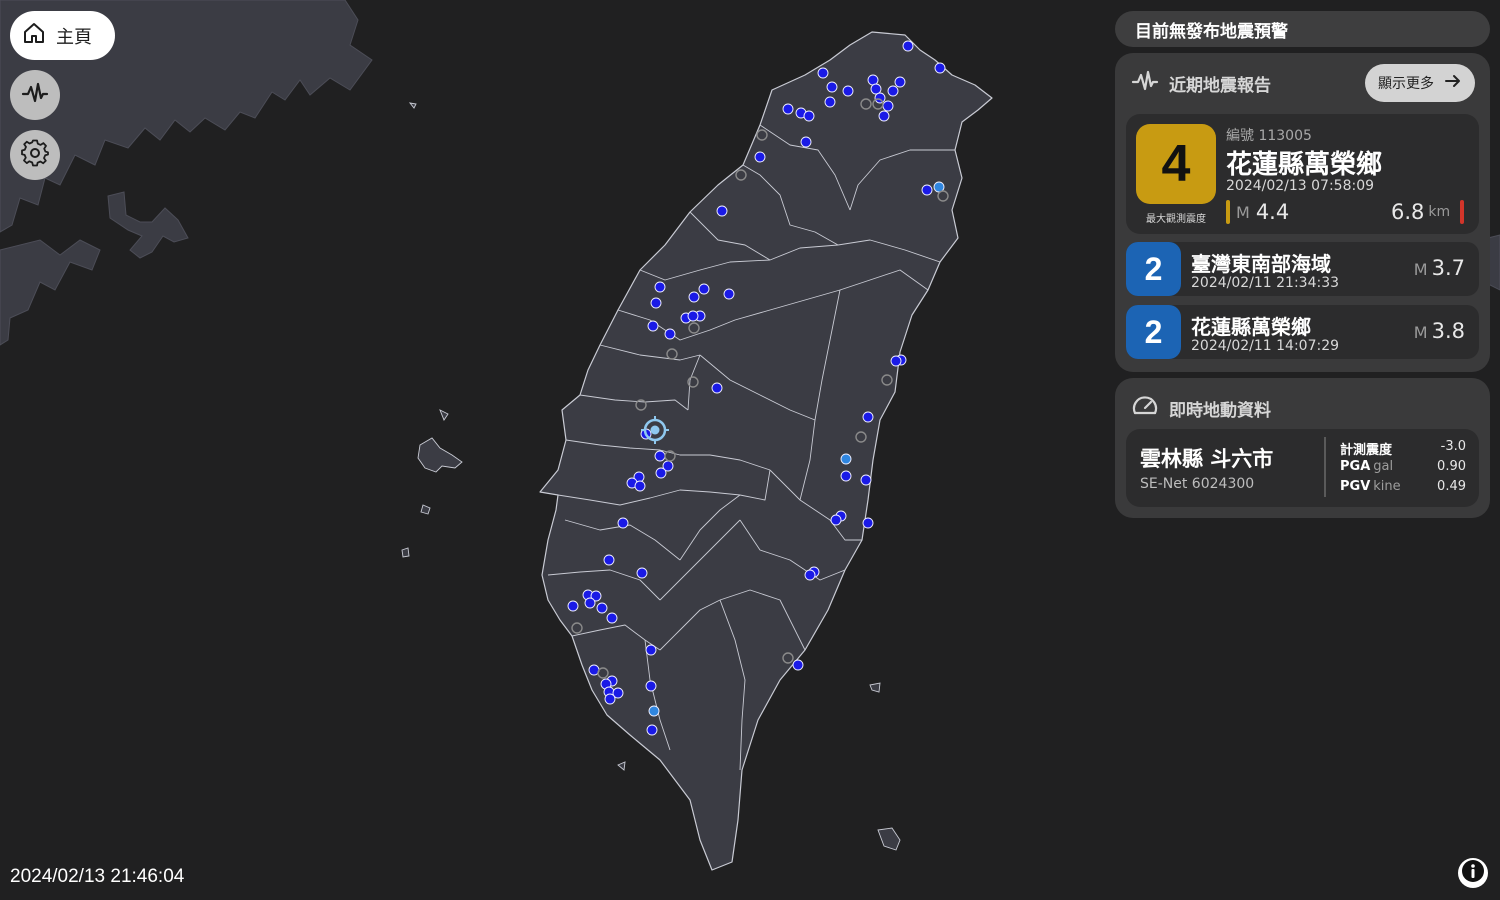  What do you see at coordinates (1403, 468) in the screenshot?
I see `pga-row: PGA gal 0.90` at bounding box center [1403, 468].